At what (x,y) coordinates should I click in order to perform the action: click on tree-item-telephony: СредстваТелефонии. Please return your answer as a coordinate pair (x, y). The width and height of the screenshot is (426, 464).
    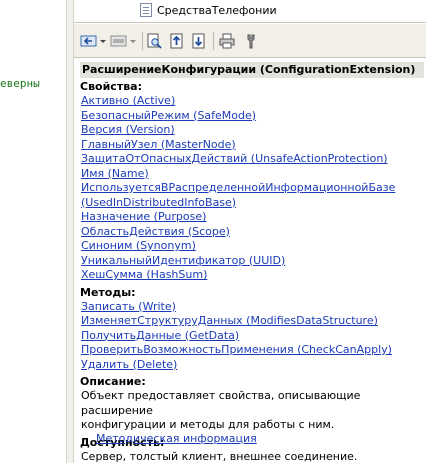
    Looking at the image, I should click on (208, 10).